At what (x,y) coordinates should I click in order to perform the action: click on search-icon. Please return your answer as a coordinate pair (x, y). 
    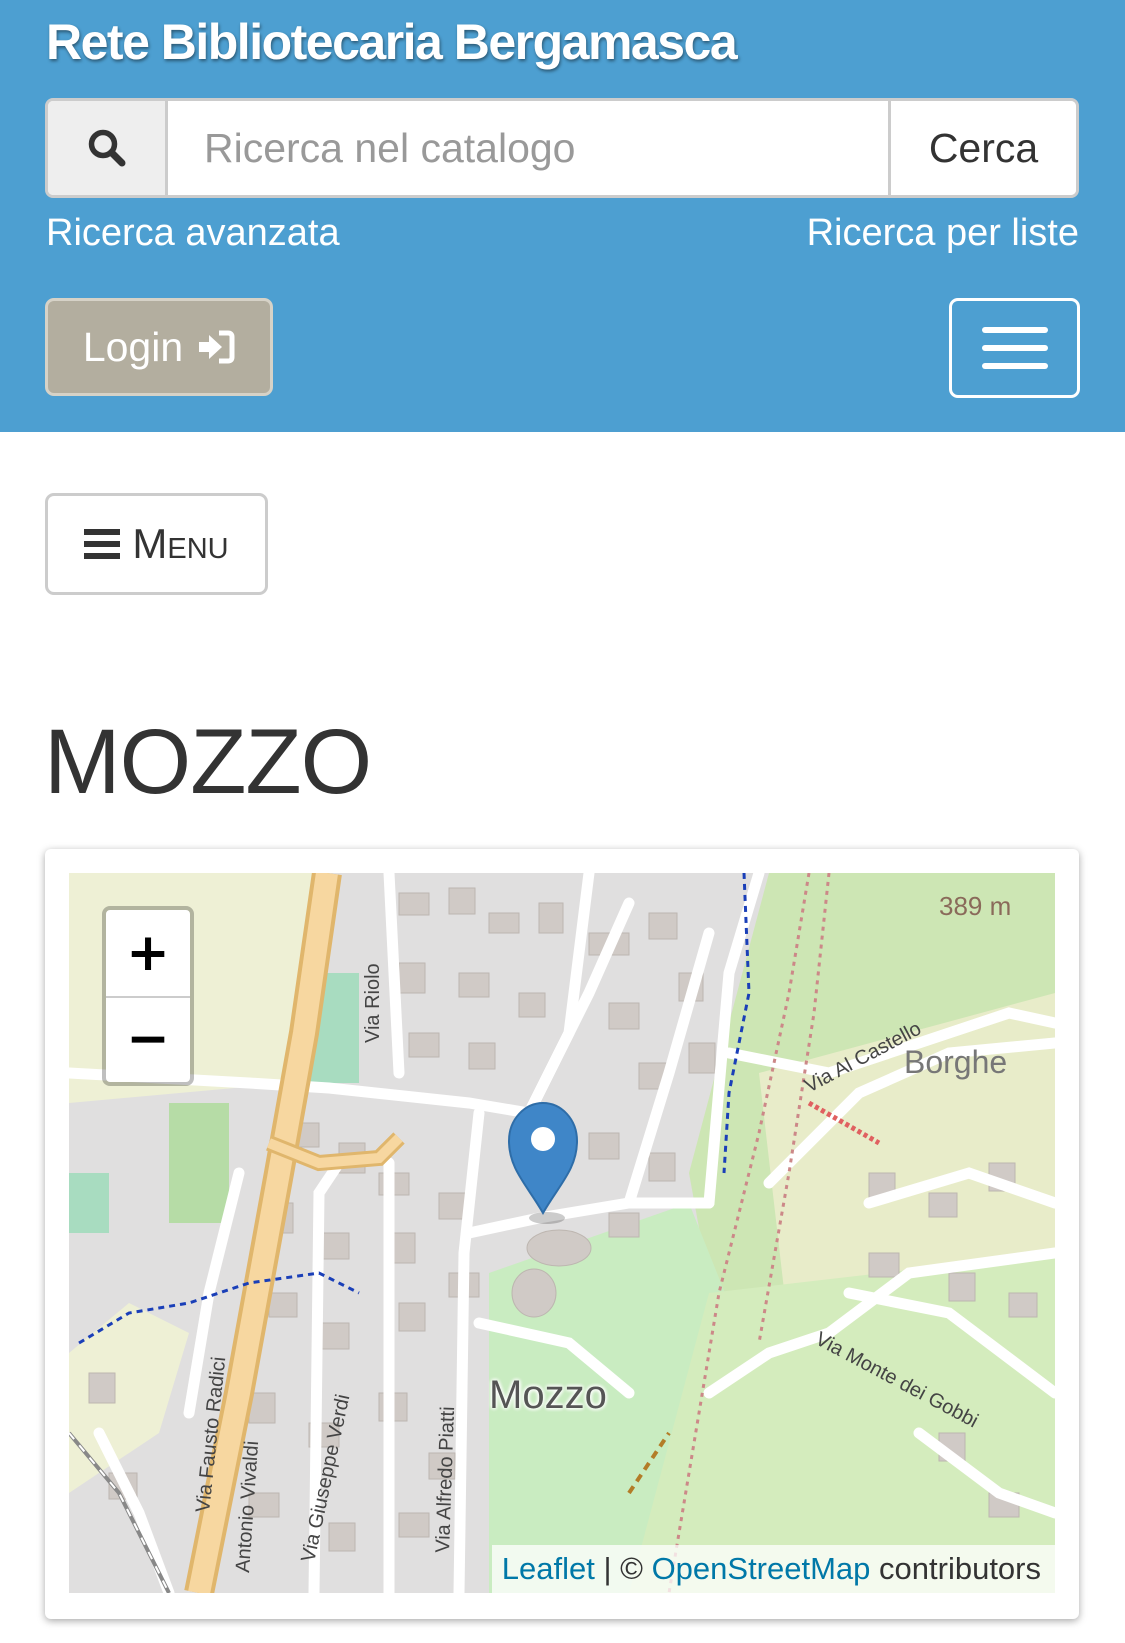
    Looking at the image, I should click on (106, 148).